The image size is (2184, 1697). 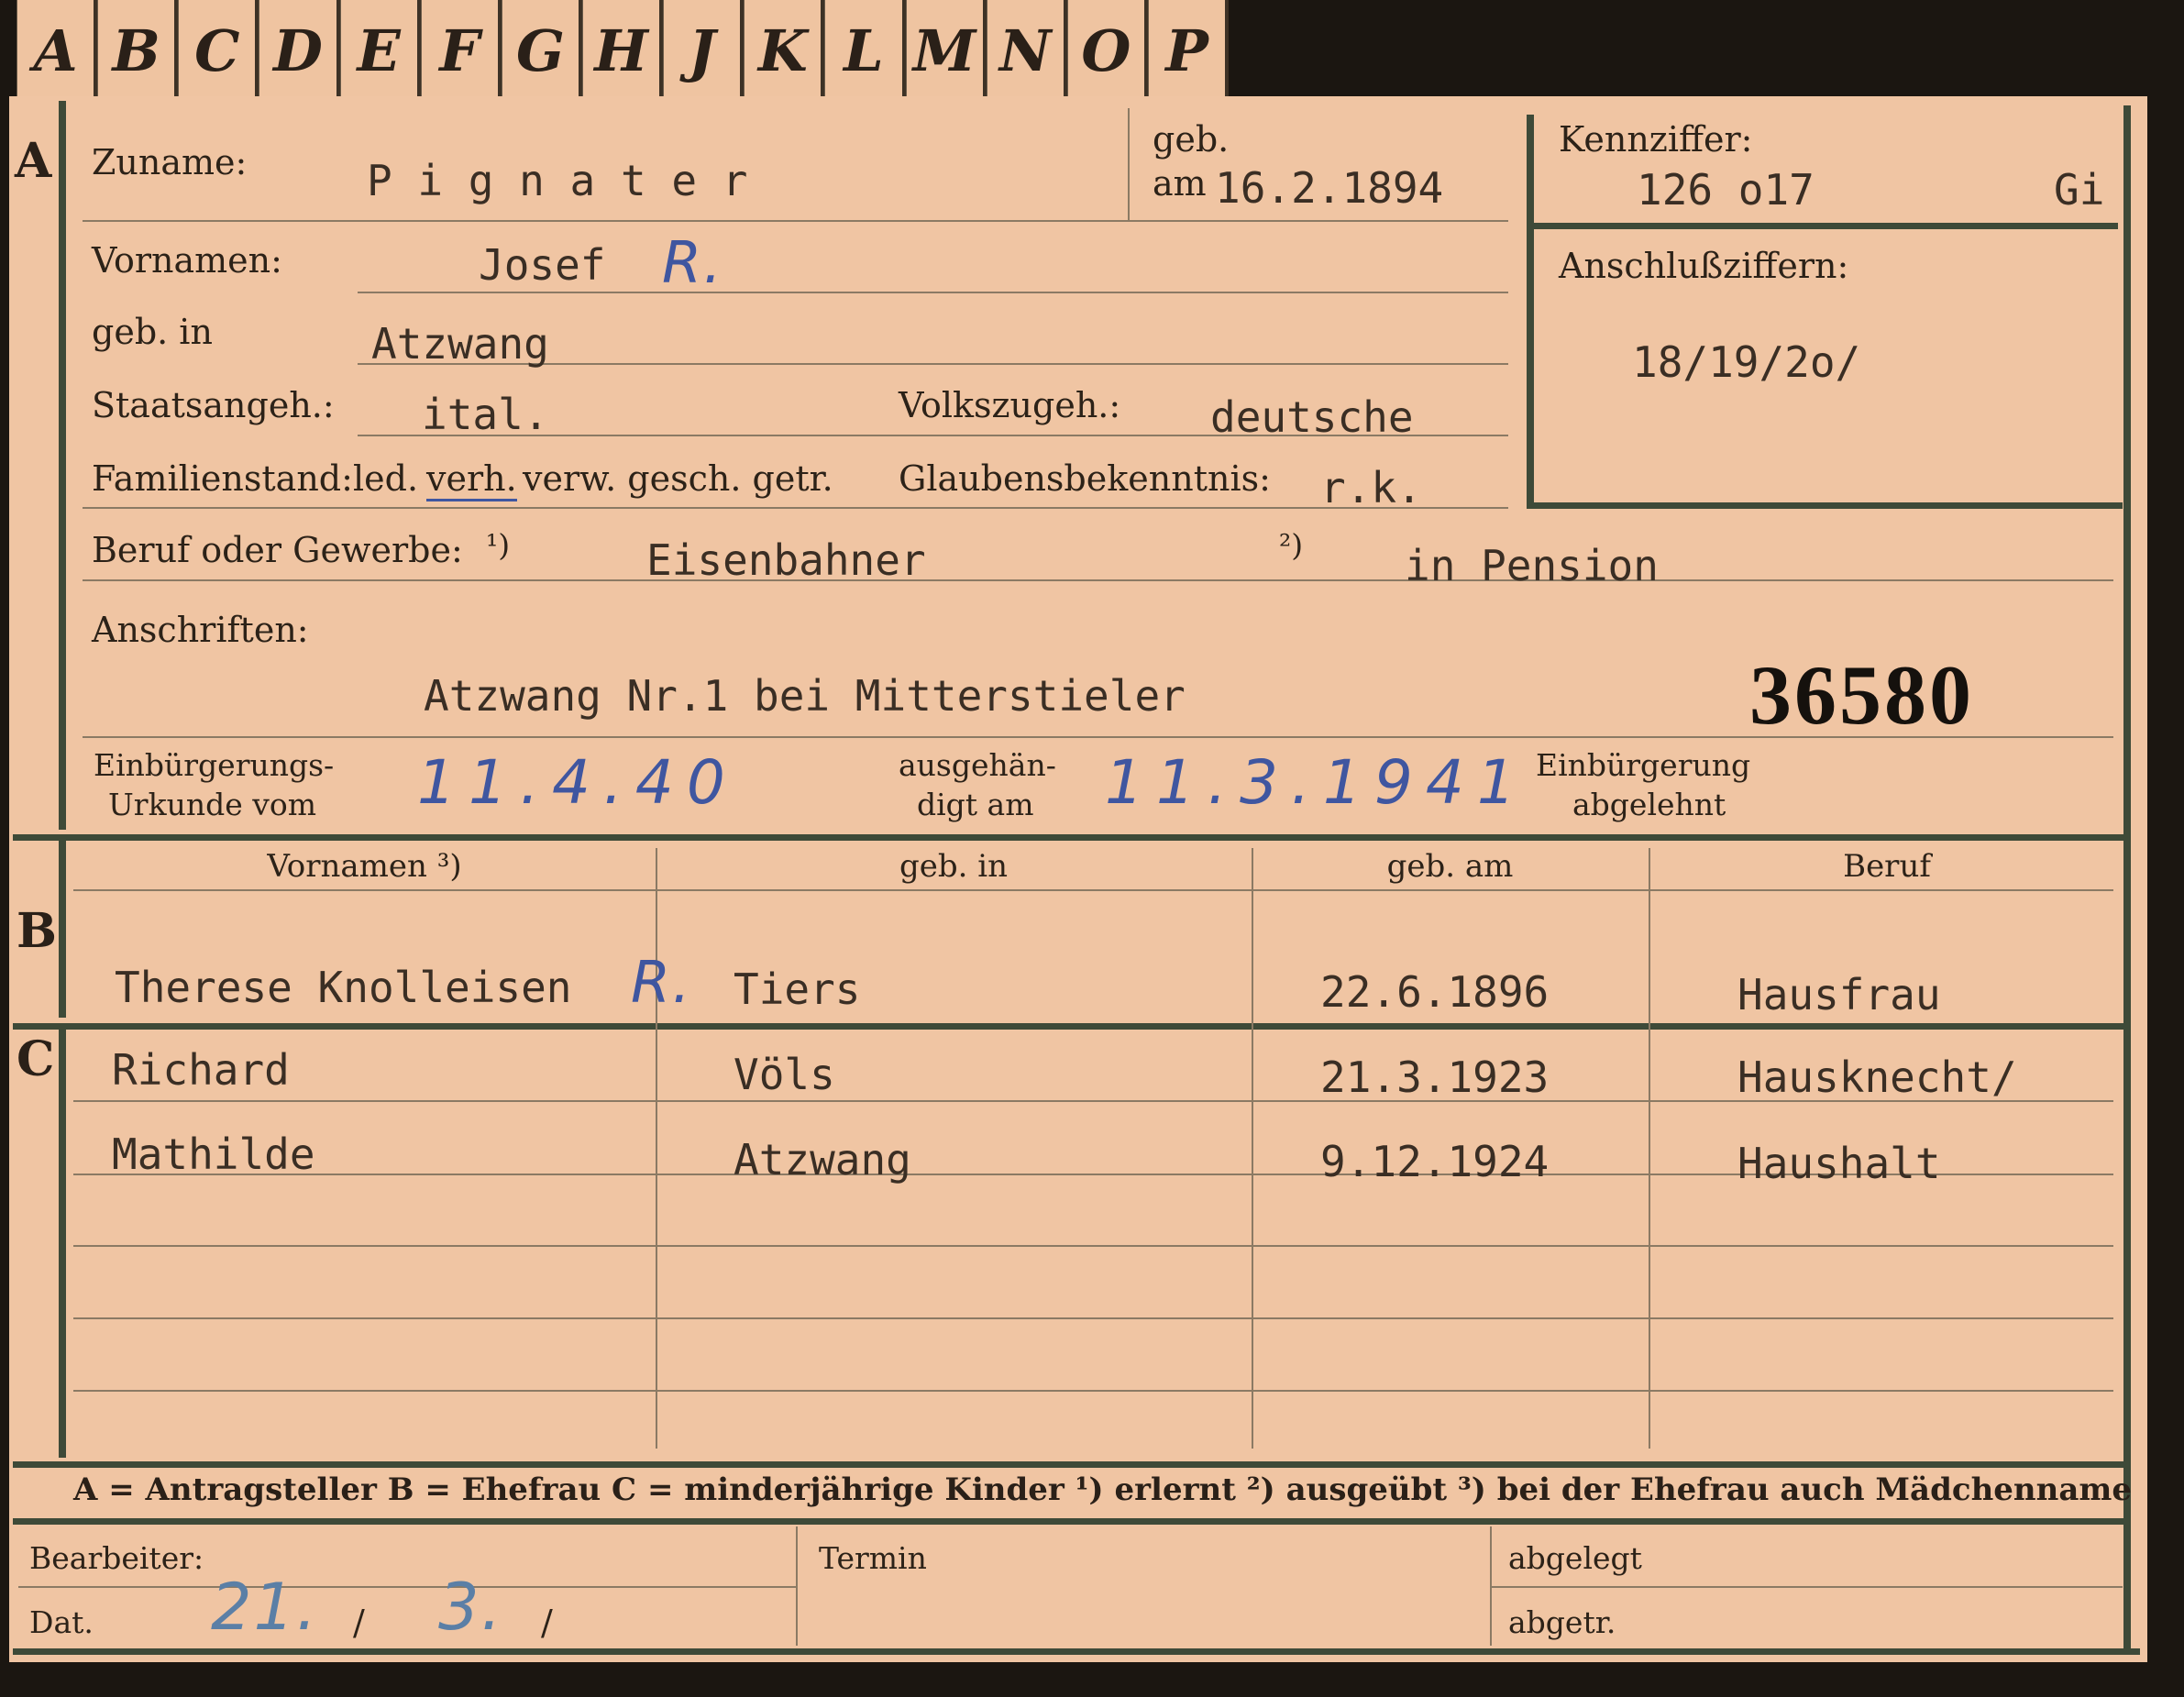 I want to click on col-header-vornamen: Vornamen ³), so click(x=364, y=866).